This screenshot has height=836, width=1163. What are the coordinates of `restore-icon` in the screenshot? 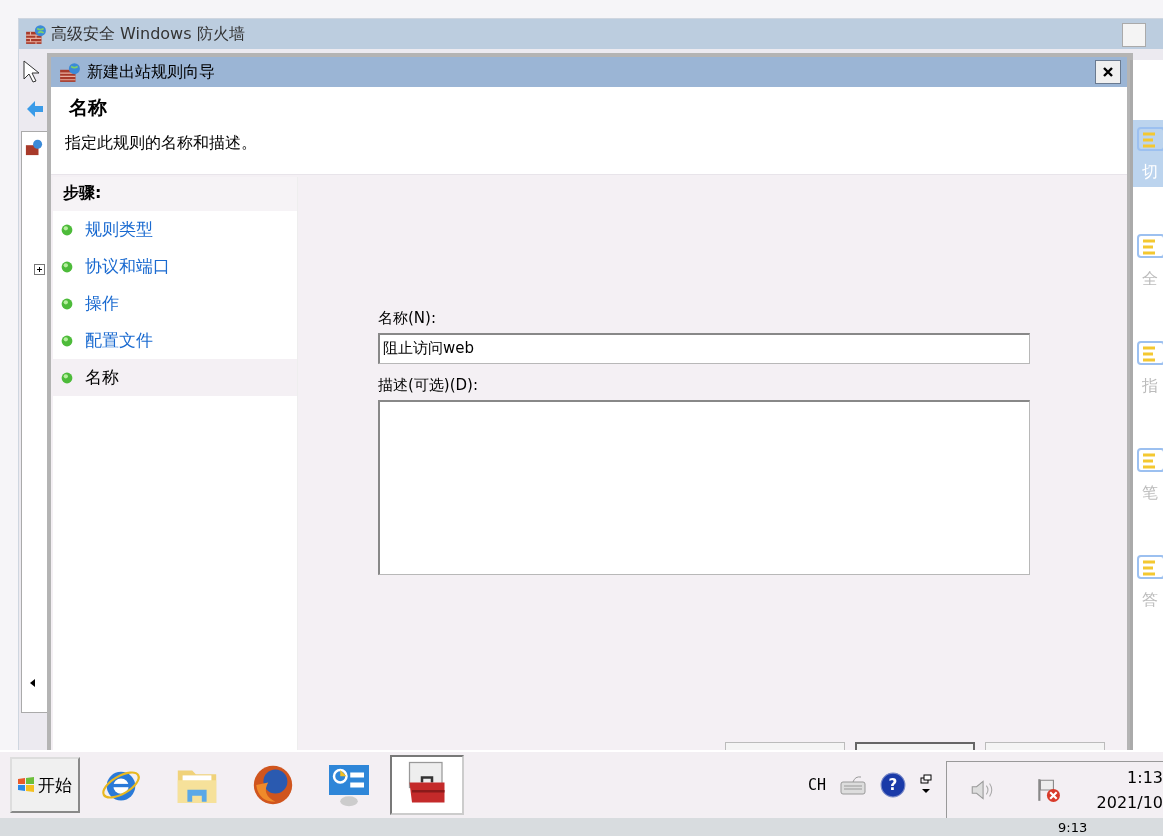 It's located at (926, 785).